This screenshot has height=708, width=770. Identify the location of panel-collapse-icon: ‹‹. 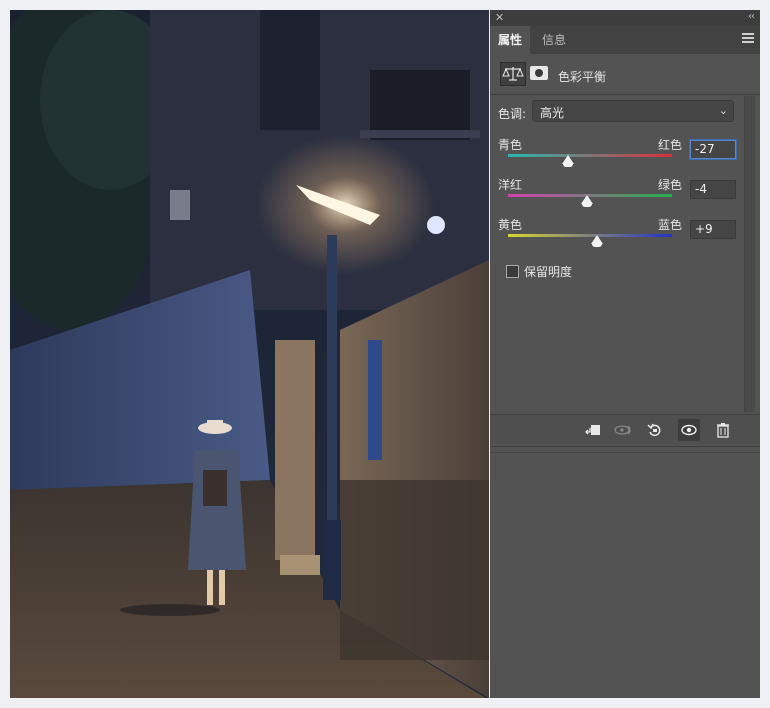
(751, 16).